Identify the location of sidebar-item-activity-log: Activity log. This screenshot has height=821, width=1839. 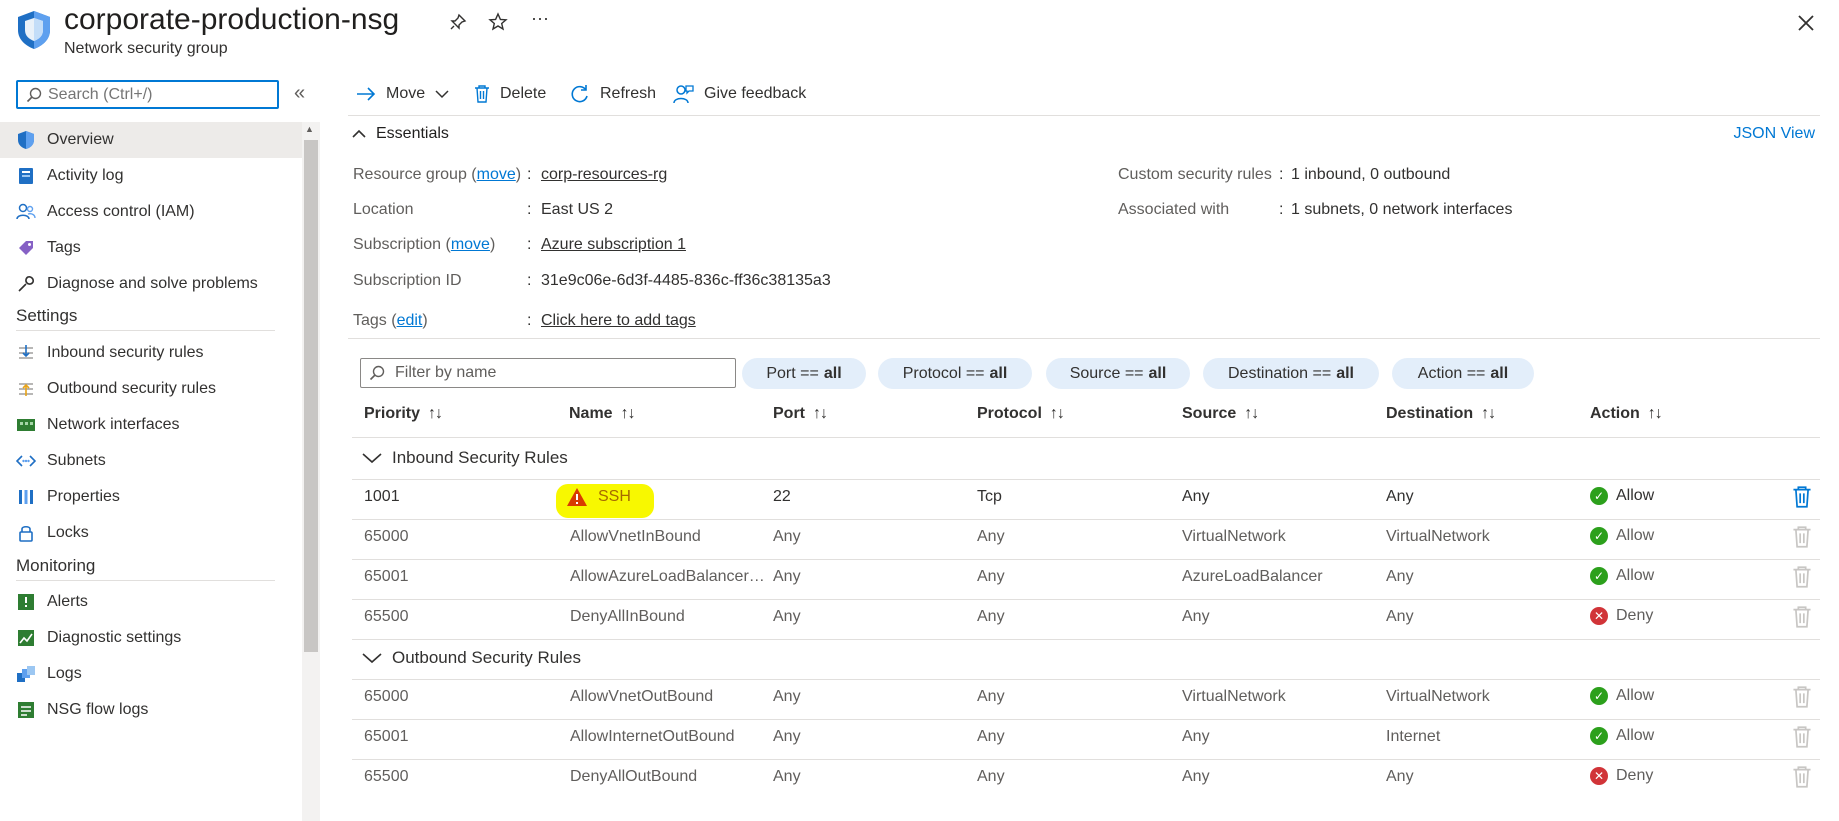
(151, 176).